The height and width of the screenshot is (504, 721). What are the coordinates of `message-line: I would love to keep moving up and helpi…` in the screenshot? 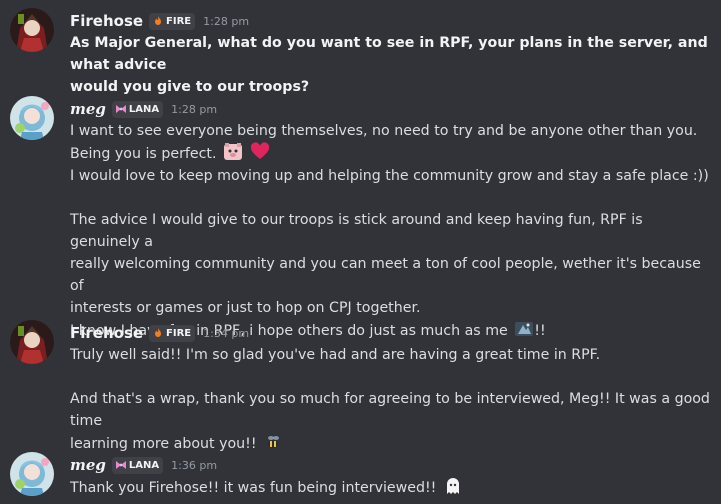 It's located at (389, 176).